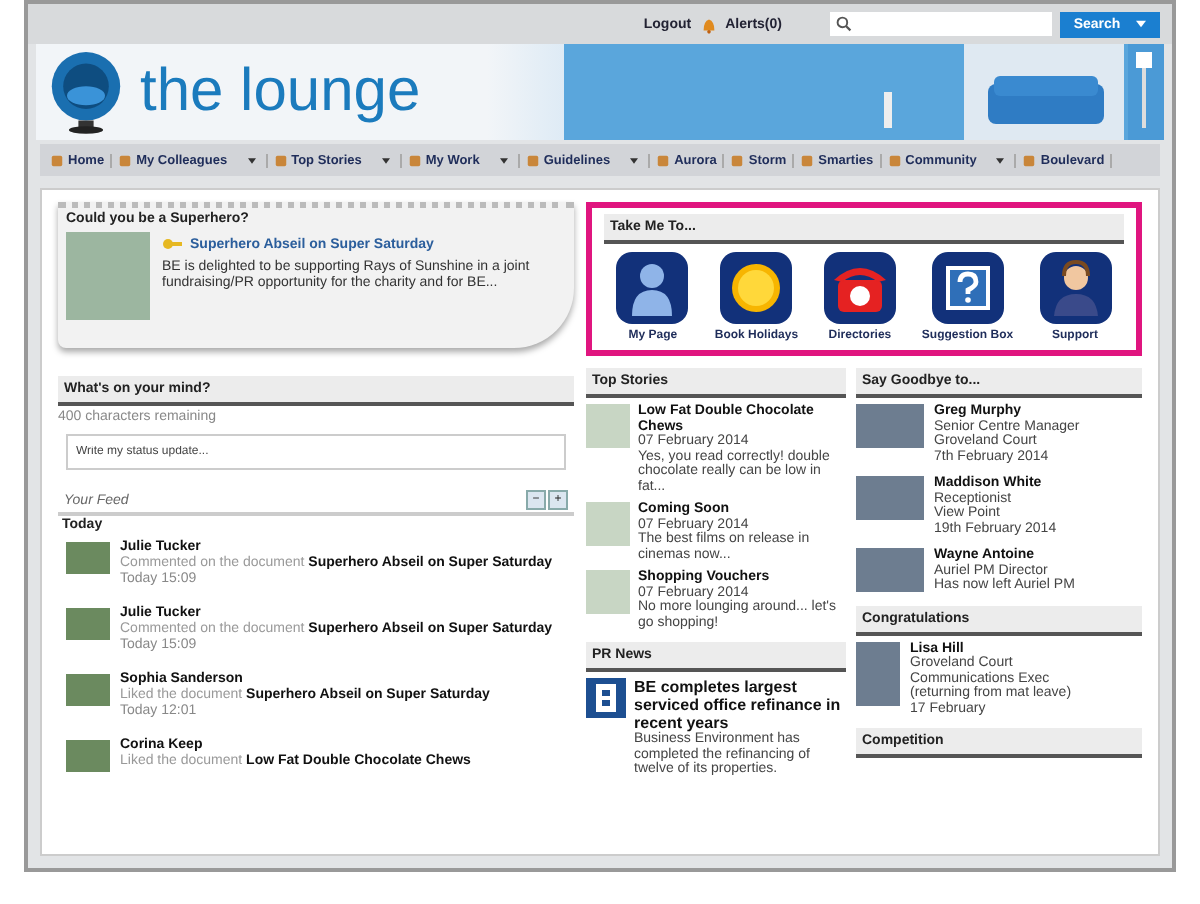  Describe the element at coordinates (606, 698) in the screenshot. I see `company-logo-icon` at that location.